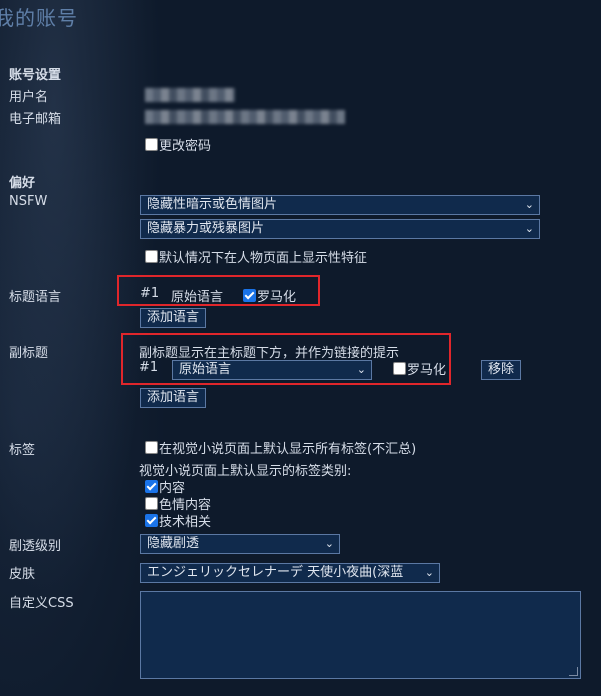 This screenshot has height=696, width=601. I want to click on spoiler-level-select-value: 隐藏剧透, so click(173, 543).